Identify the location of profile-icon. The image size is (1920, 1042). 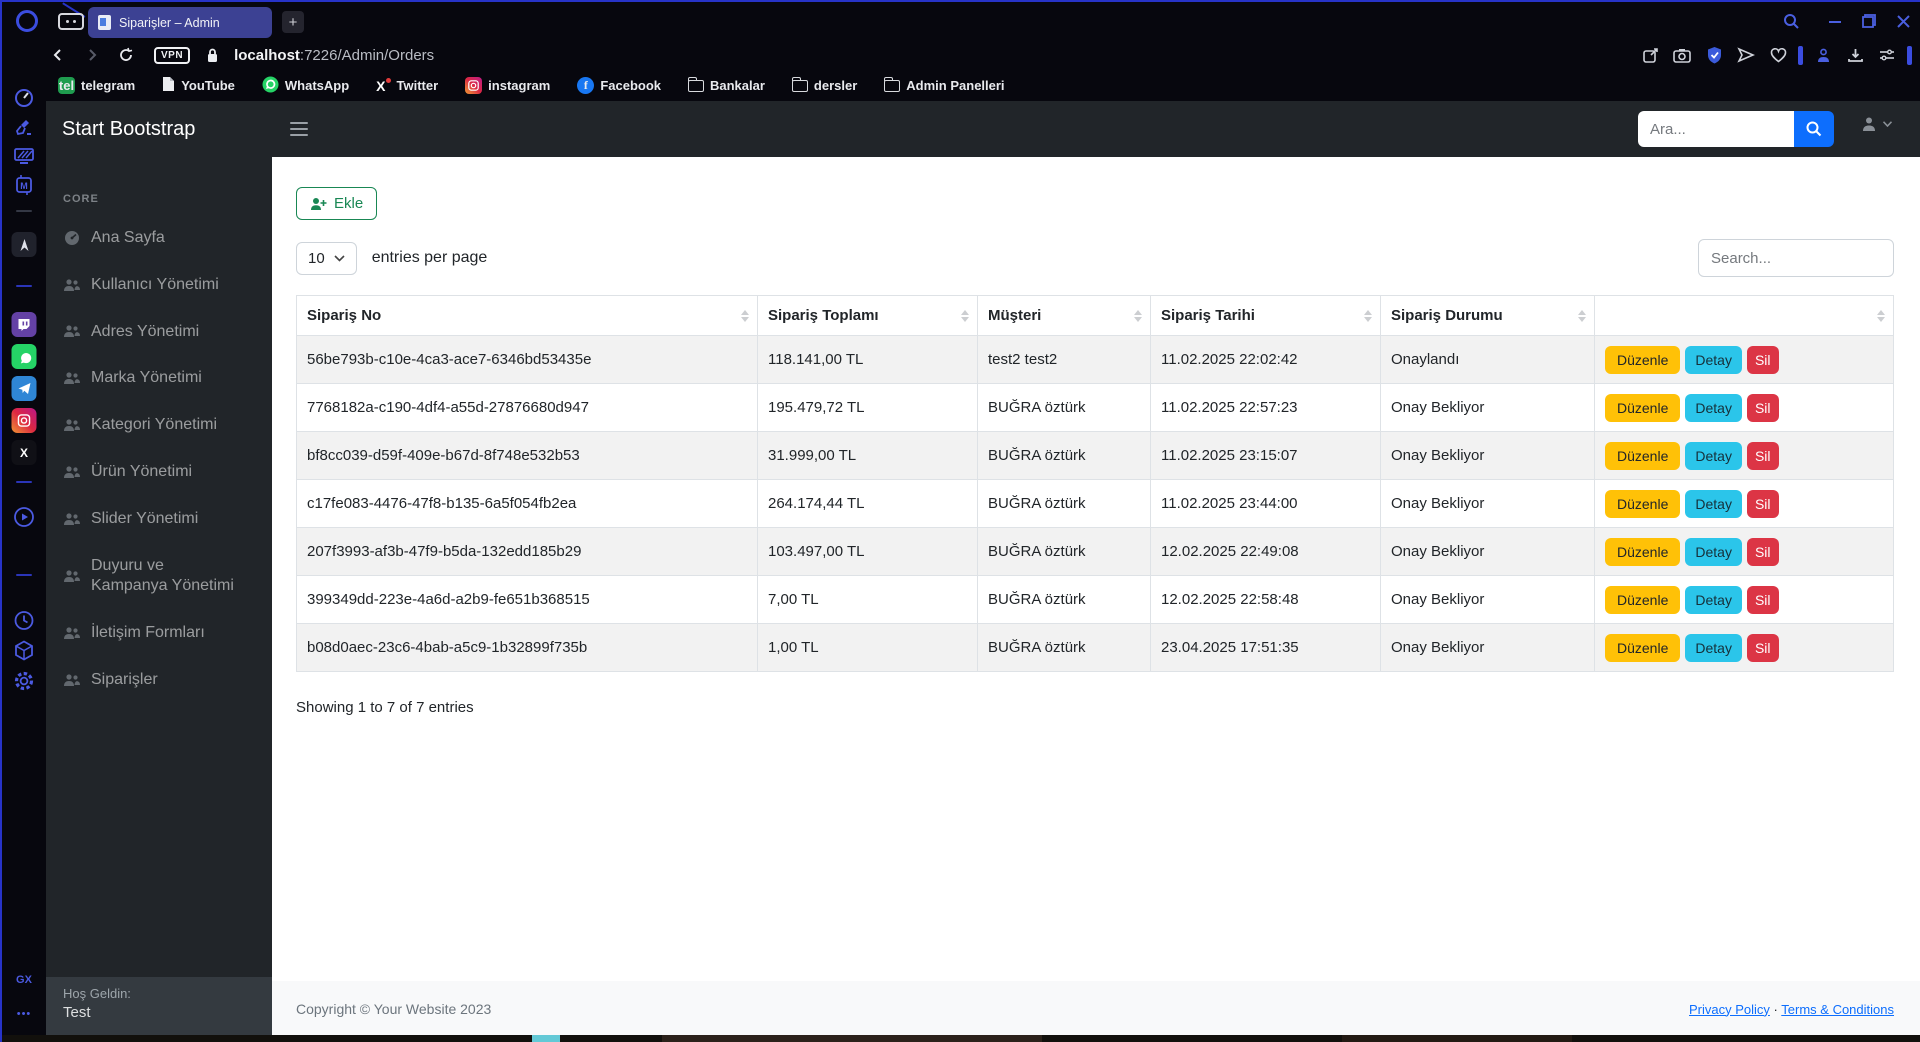
(1823, 55).